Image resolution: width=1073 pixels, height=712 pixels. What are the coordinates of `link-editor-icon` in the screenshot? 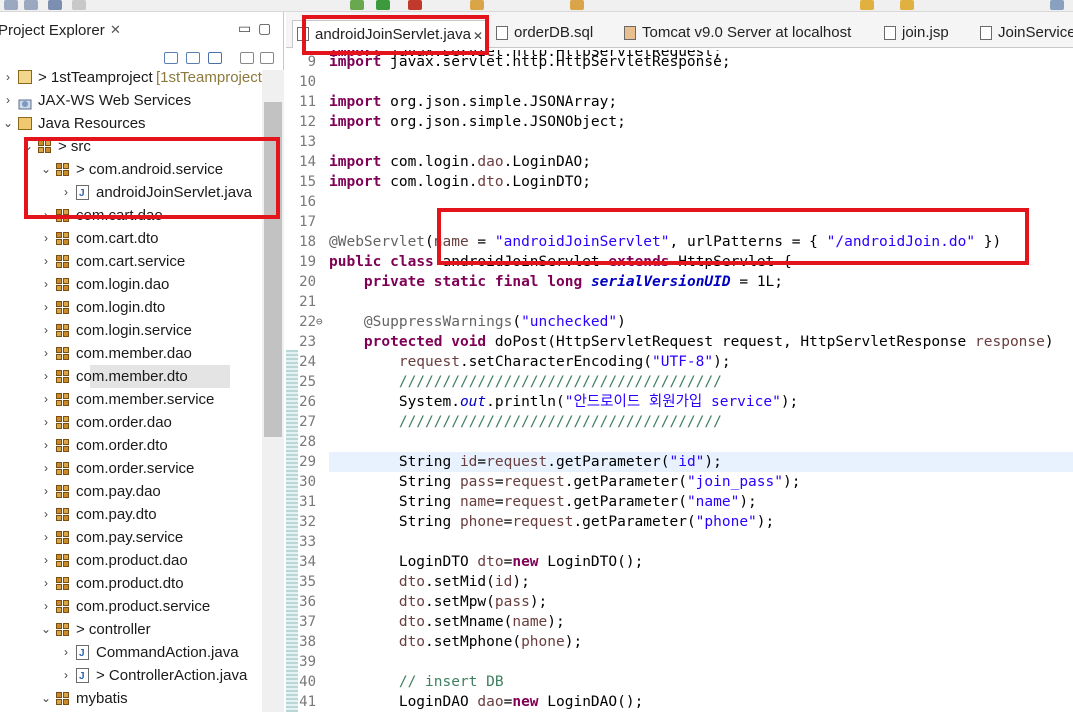 It's located at (193, 58).